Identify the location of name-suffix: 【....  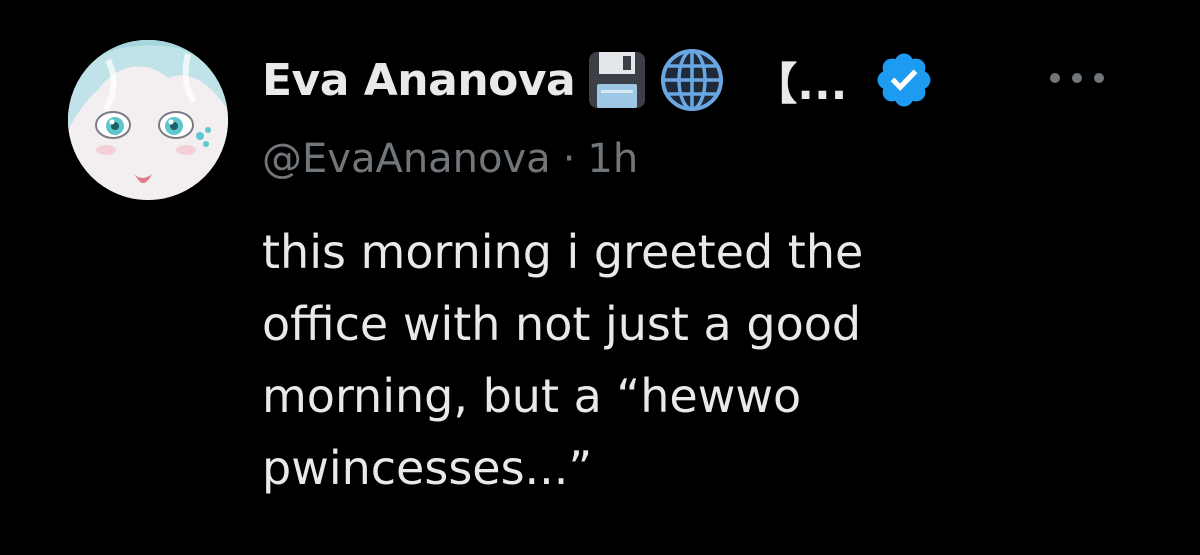
(800, 84).